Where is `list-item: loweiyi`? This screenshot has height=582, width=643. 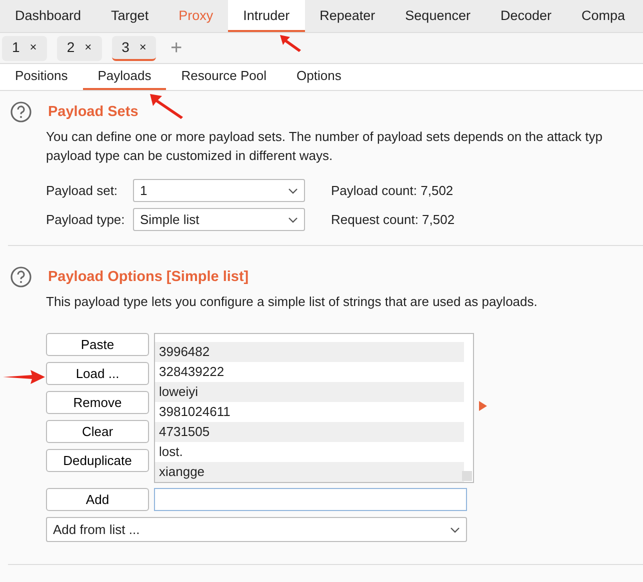
list-item: loweiyi is located at coordinates (309, 392).